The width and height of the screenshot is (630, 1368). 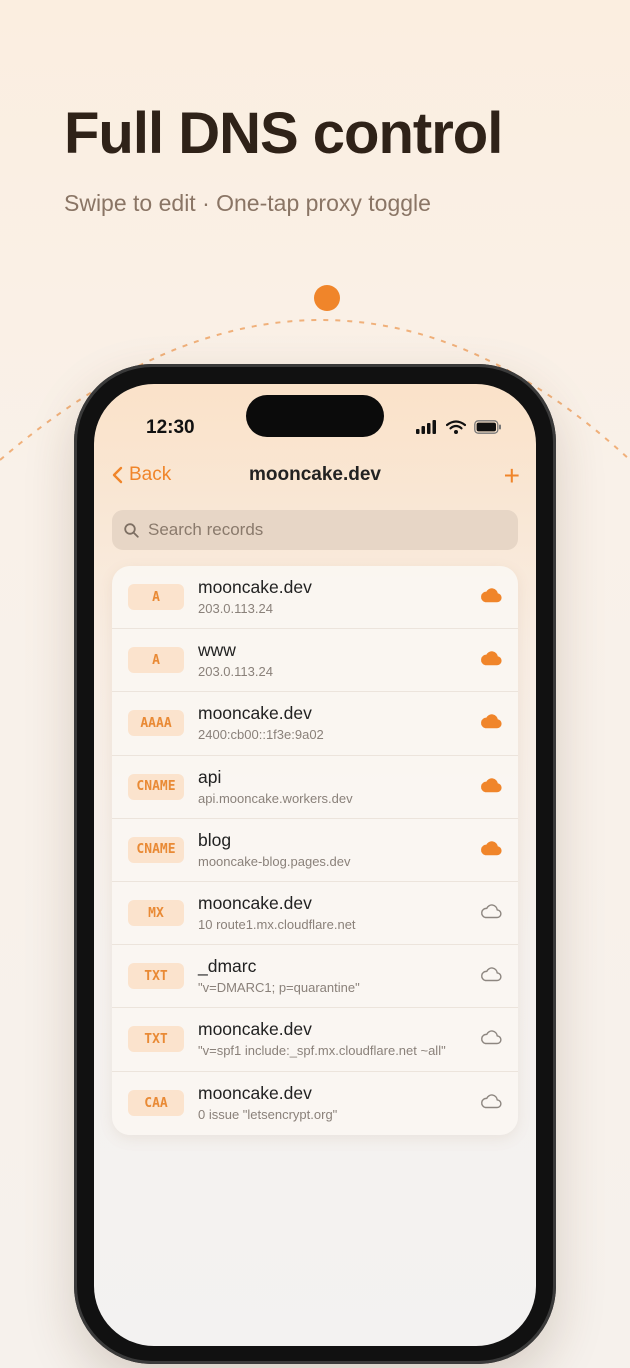 I want to click on record-row: CNAME api api.mooncake.workers.dev, so click(x=315, y=787).